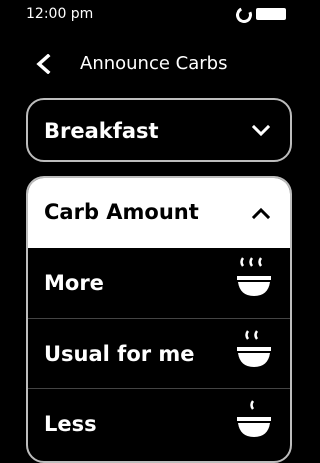 The width and height of the screenshot is (320, 463). Describe the element at coordinates (254, 348) in the screenshot. I see `bowl-steam-2-icon` at that location.